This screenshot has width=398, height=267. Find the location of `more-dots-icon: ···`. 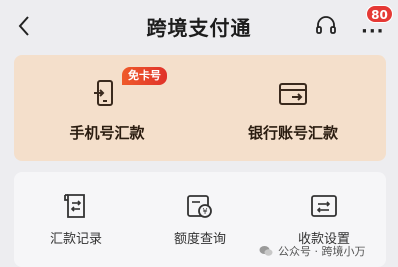

more-dots-icon: ··· is located at coordinates (373, 31).